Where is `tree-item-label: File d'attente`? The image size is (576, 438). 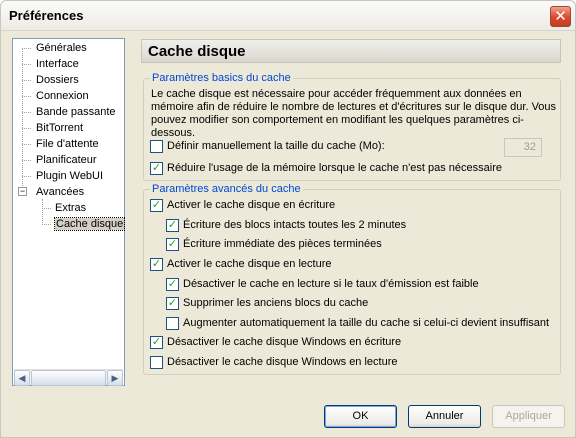 tree-item-label: File d'attente is located at coordinates (67, 144).